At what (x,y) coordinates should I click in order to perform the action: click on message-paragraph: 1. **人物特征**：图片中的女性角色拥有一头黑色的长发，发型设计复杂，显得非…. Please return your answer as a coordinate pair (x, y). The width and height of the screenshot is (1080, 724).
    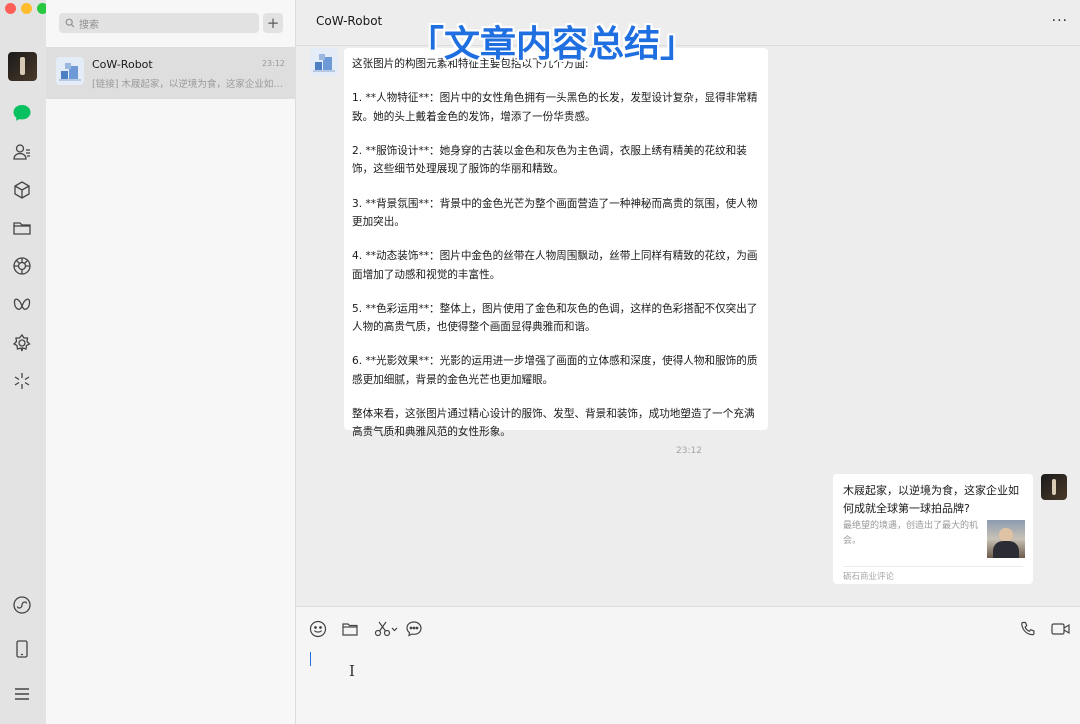
    Looking at the image, I should click on (555, 107).